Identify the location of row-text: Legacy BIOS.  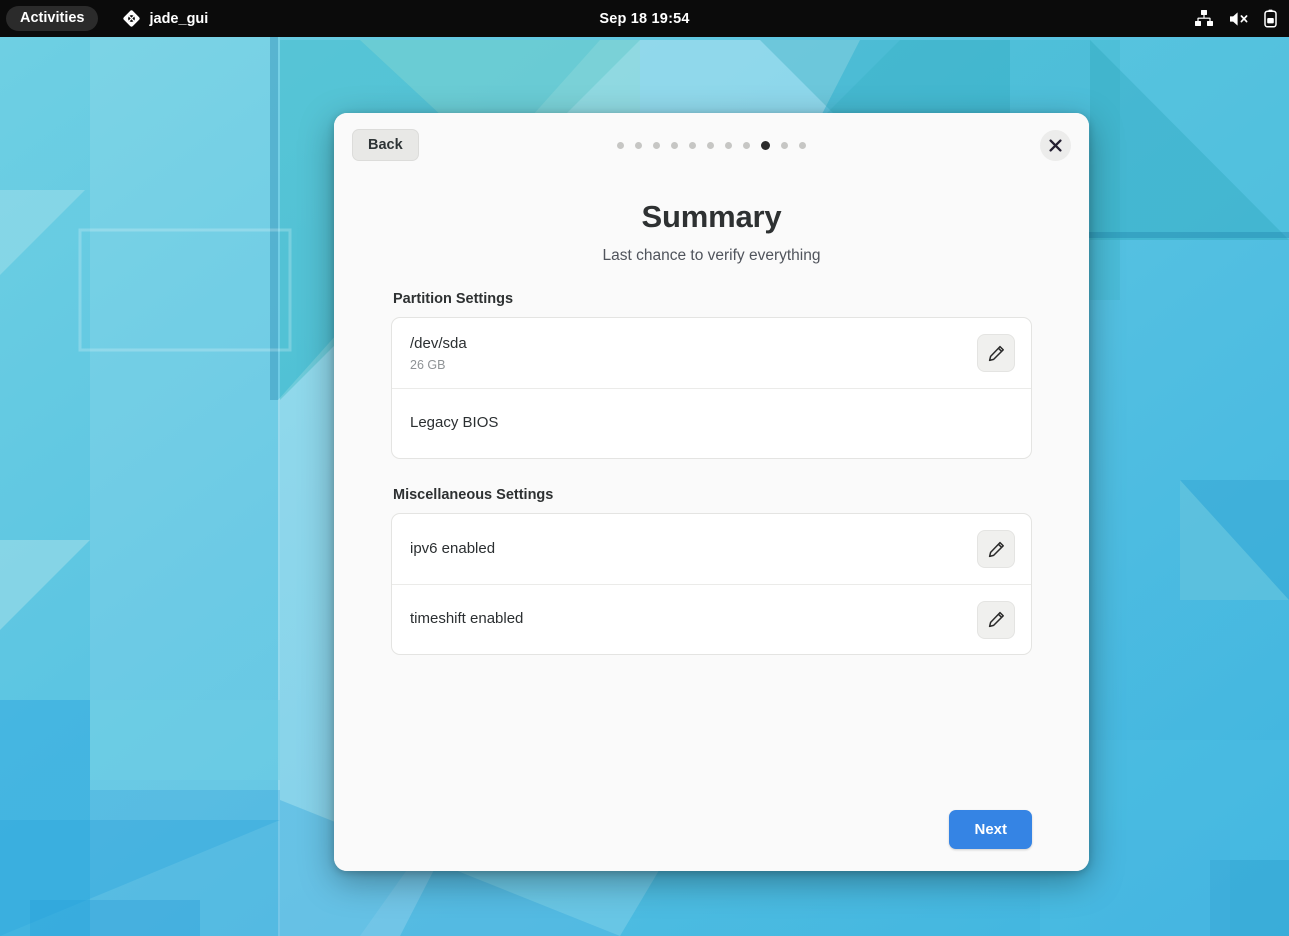
(712, 423).